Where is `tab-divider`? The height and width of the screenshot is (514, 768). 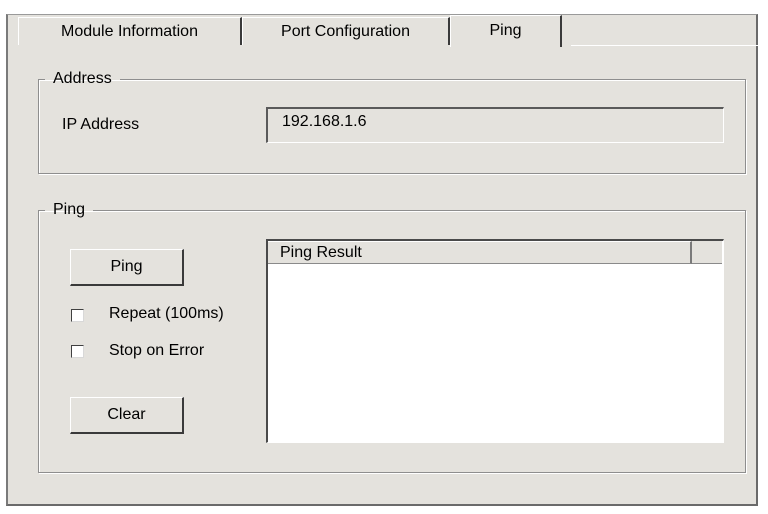
tab-divider is located at coordinates (664, 45).